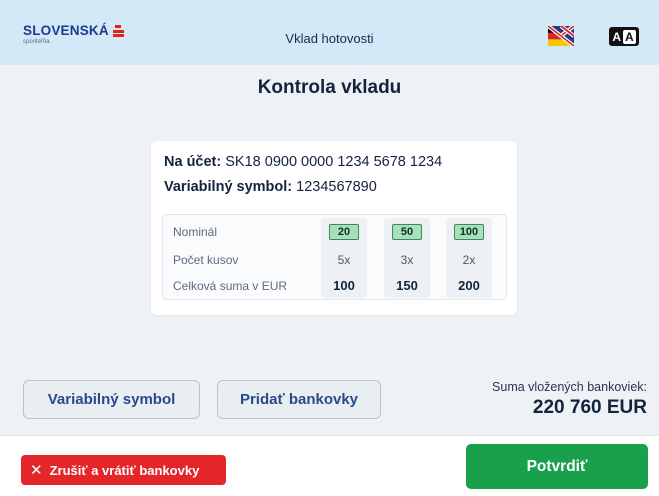  Describe the element at coordinates (557, 466) in the screenshot. I see `confirm-button: Potvrdiť` at that location.